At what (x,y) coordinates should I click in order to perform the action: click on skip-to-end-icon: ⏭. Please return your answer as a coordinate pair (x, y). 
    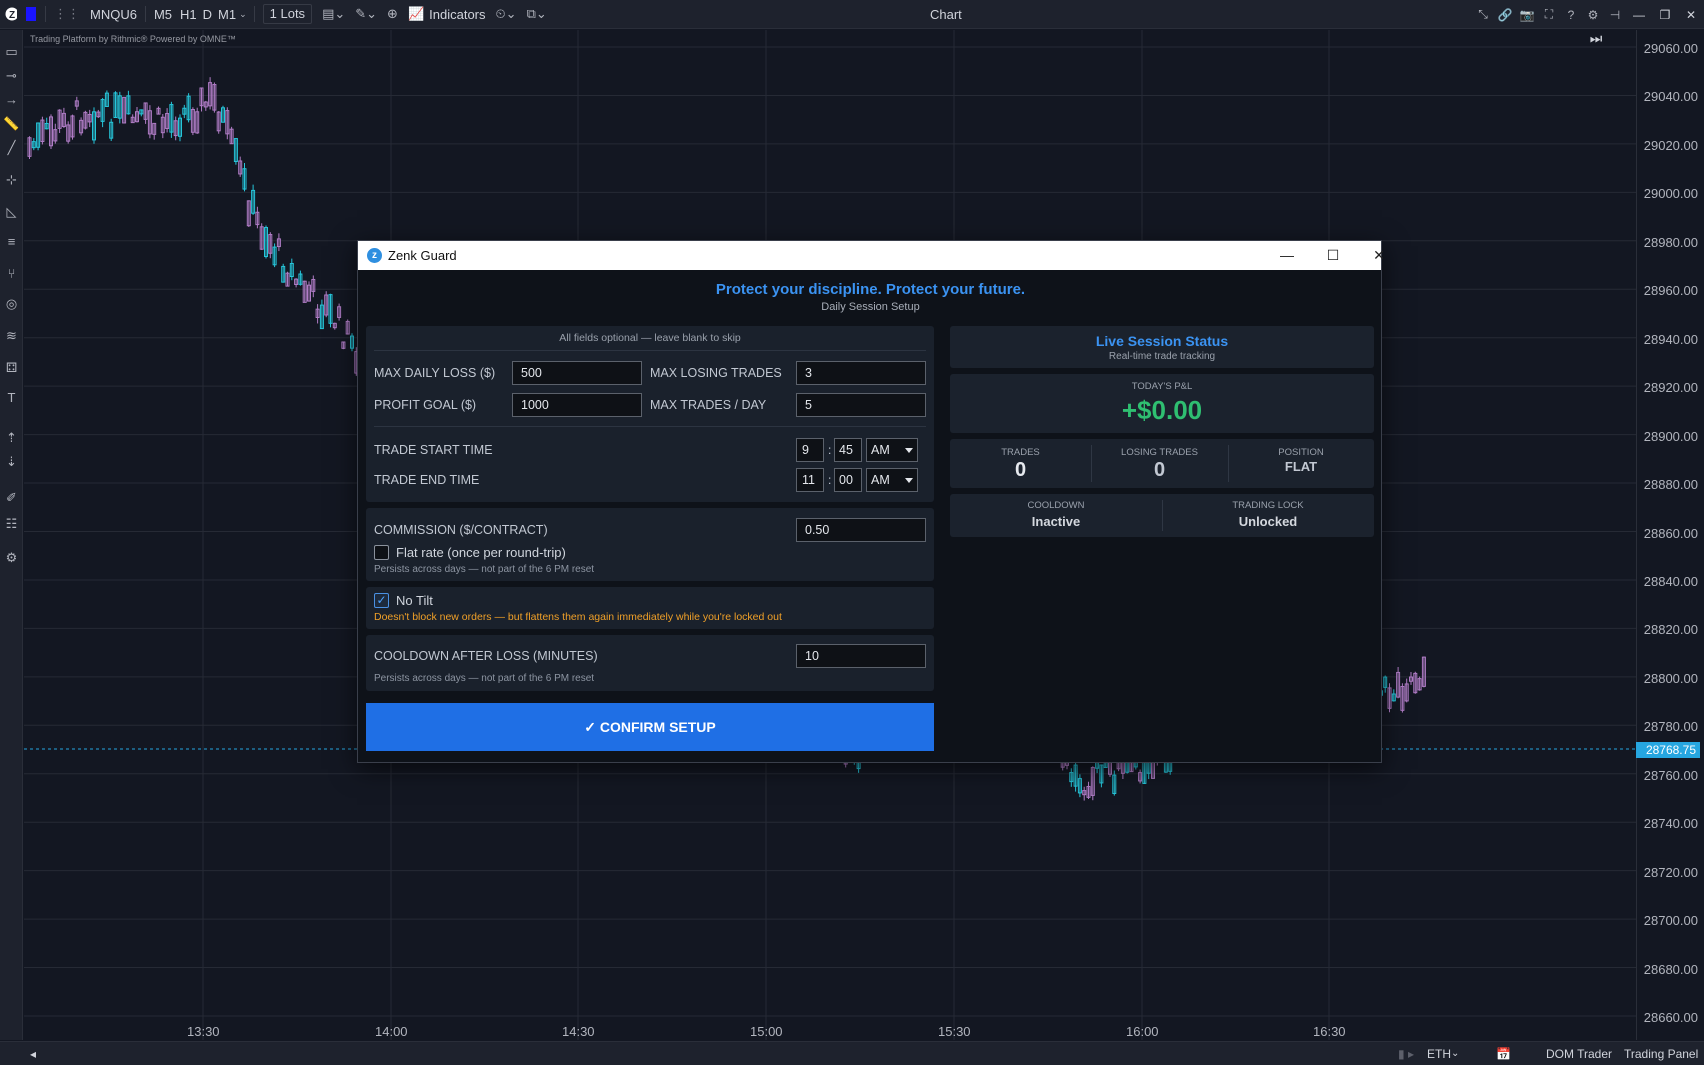
    Looking at the image, I should click on (1596, 38).